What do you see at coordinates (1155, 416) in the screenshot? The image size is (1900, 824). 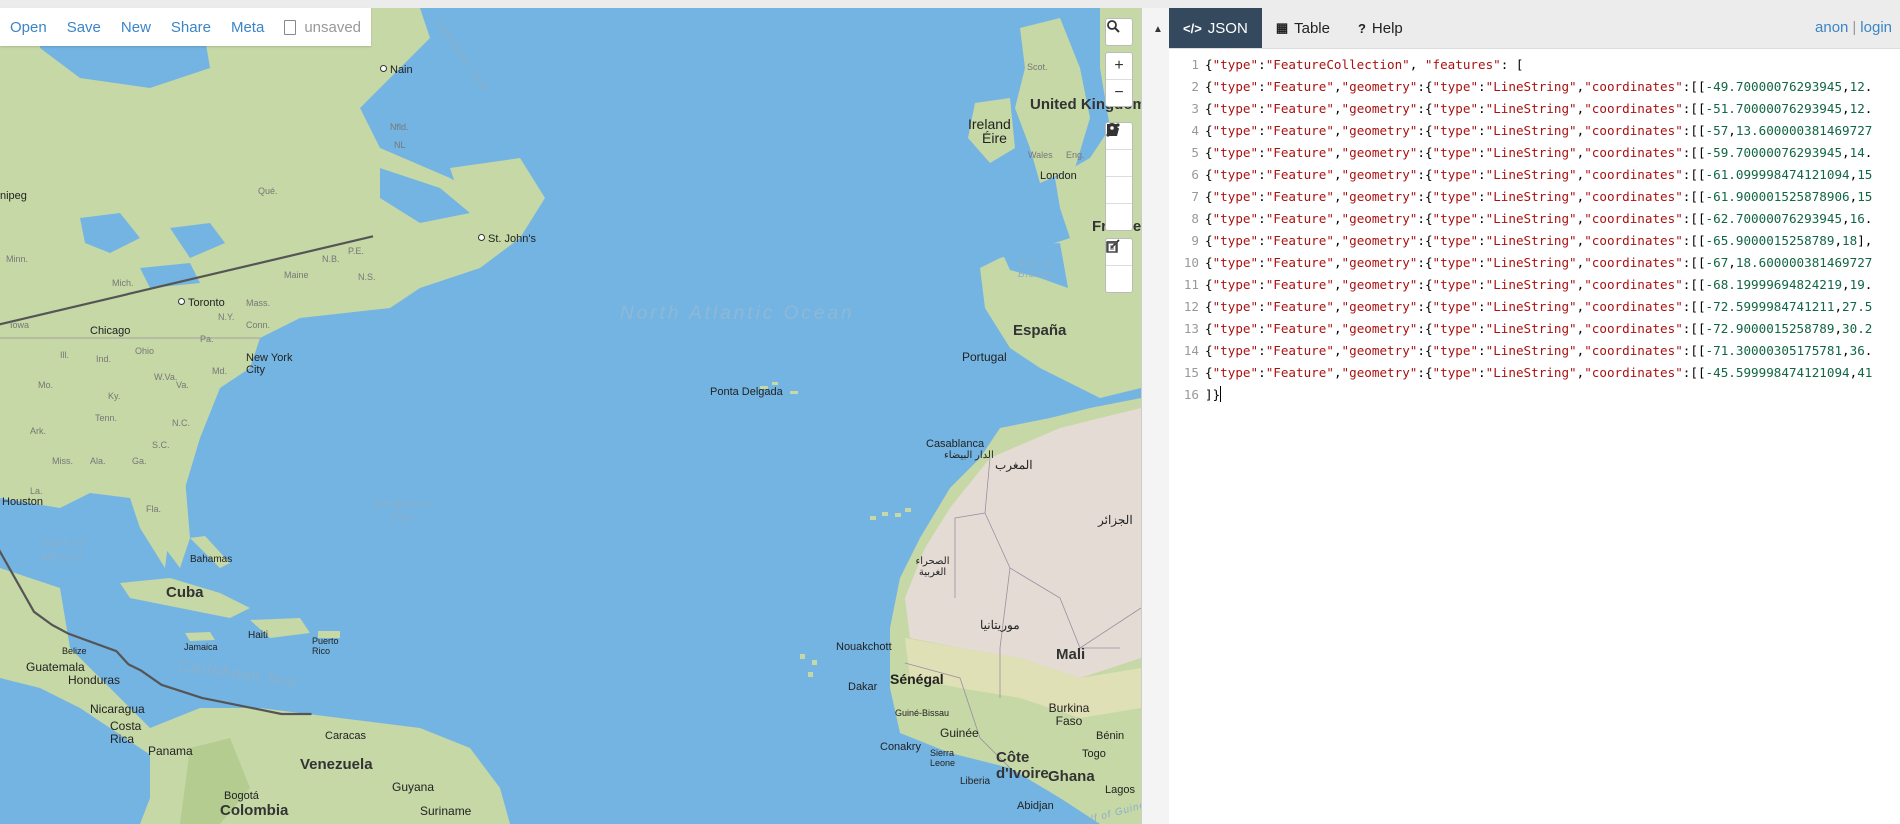 I see `panel-divider` at bounding box center [1155, 416].